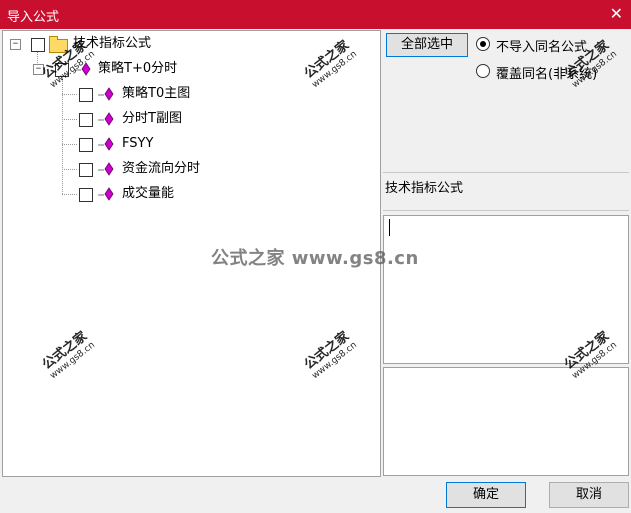 Image resolution: width=631 pixels, height=513 pixels. I want to click on skip-same-name-radio, so click(483, 44).